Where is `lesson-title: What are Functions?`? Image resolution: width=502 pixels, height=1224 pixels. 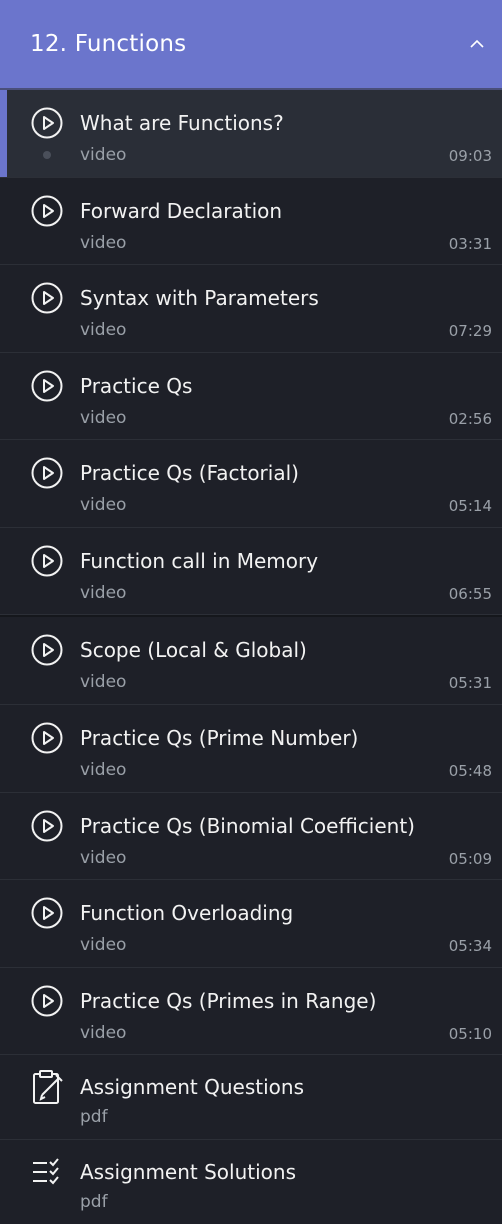 lesson-title: What are Functions? is located at coordinates (182, 123).